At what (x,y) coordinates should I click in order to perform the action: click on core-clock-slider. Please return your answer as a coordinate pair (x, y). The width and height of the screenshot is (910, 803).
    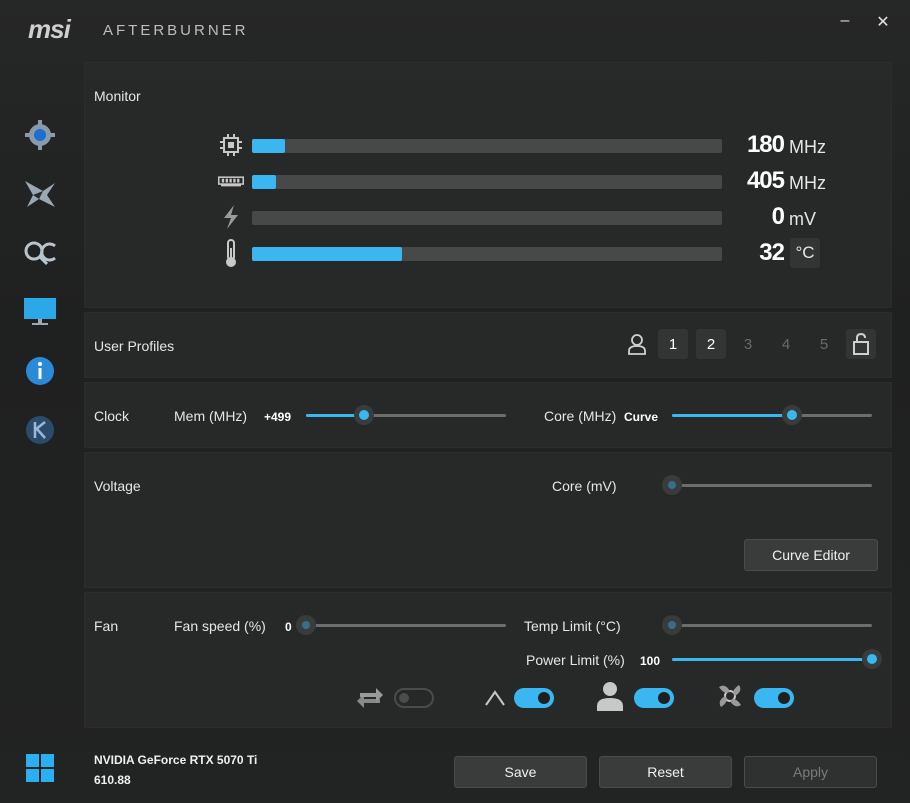
    Looking at the image, I should click on (772, 415).